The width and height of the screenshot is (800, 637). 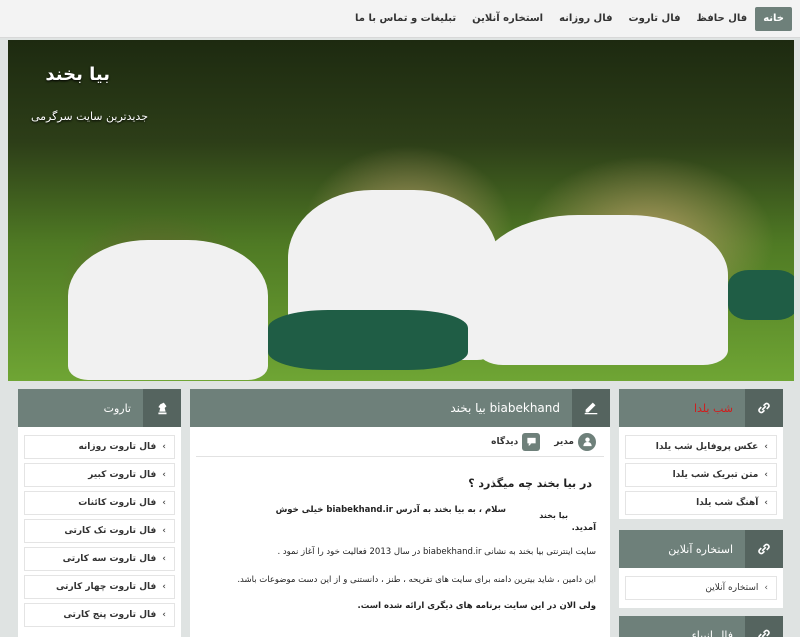 What do you see at coordinates (400, 442) in the screenshot?
I see `post-meta: مدیر دیدگاه` at bounding box center [400, 442].